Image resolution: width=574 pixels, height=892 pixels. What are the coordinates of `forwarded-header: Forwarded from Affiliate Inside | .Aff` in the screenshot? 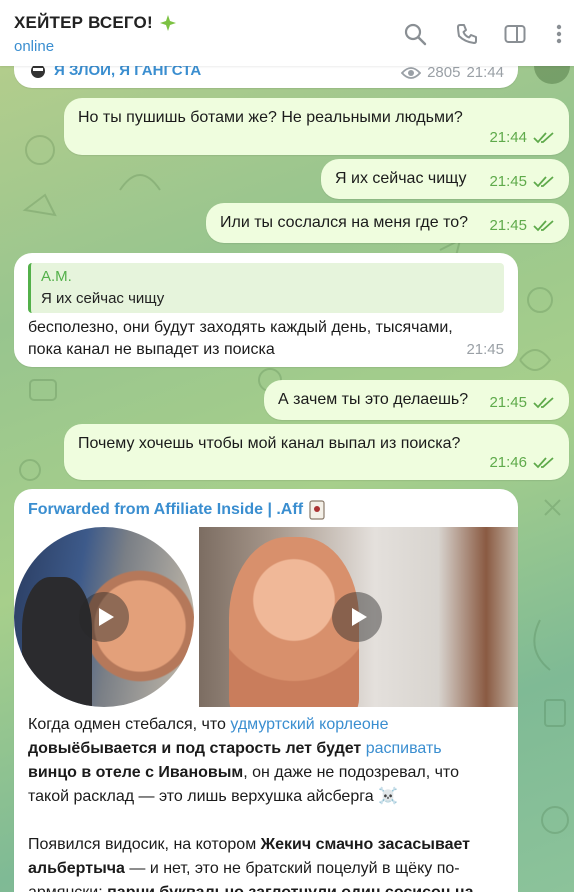 It's located at (176, 510).